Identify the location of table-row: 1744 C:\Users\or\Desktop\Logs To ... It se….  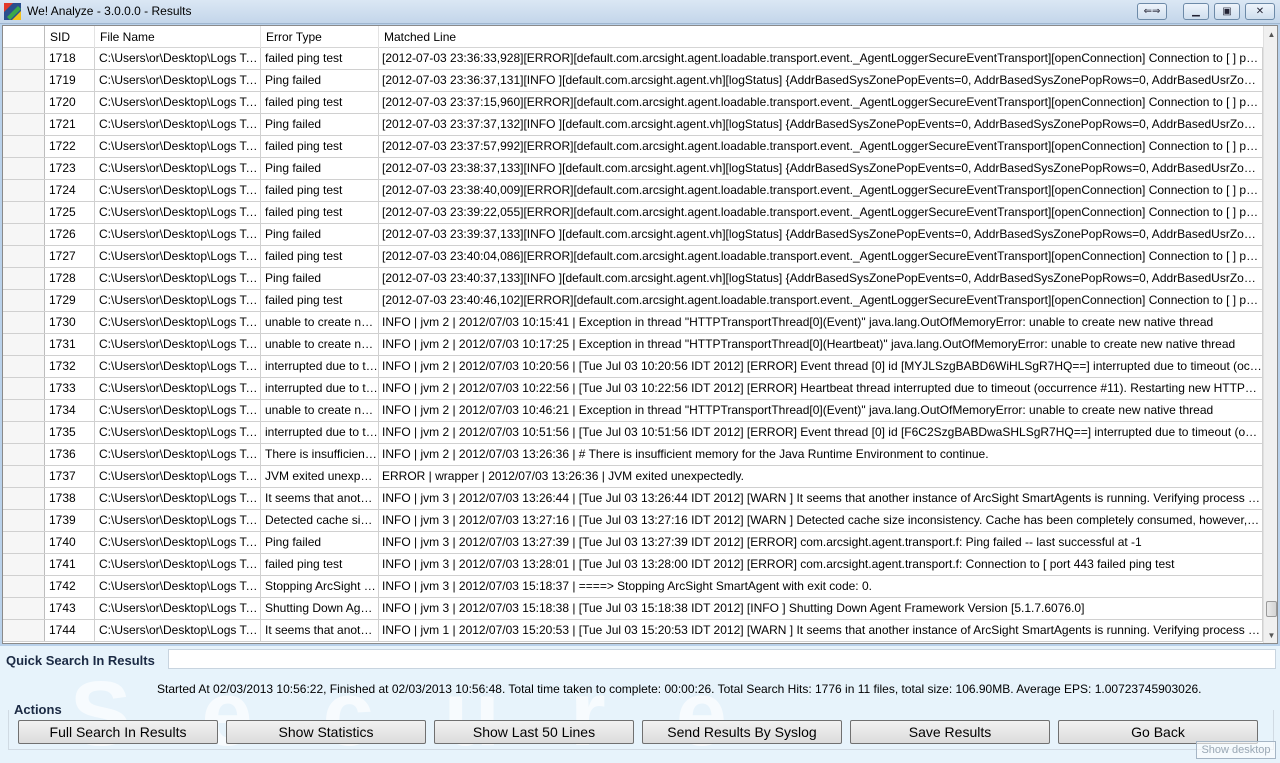
(633, 631).